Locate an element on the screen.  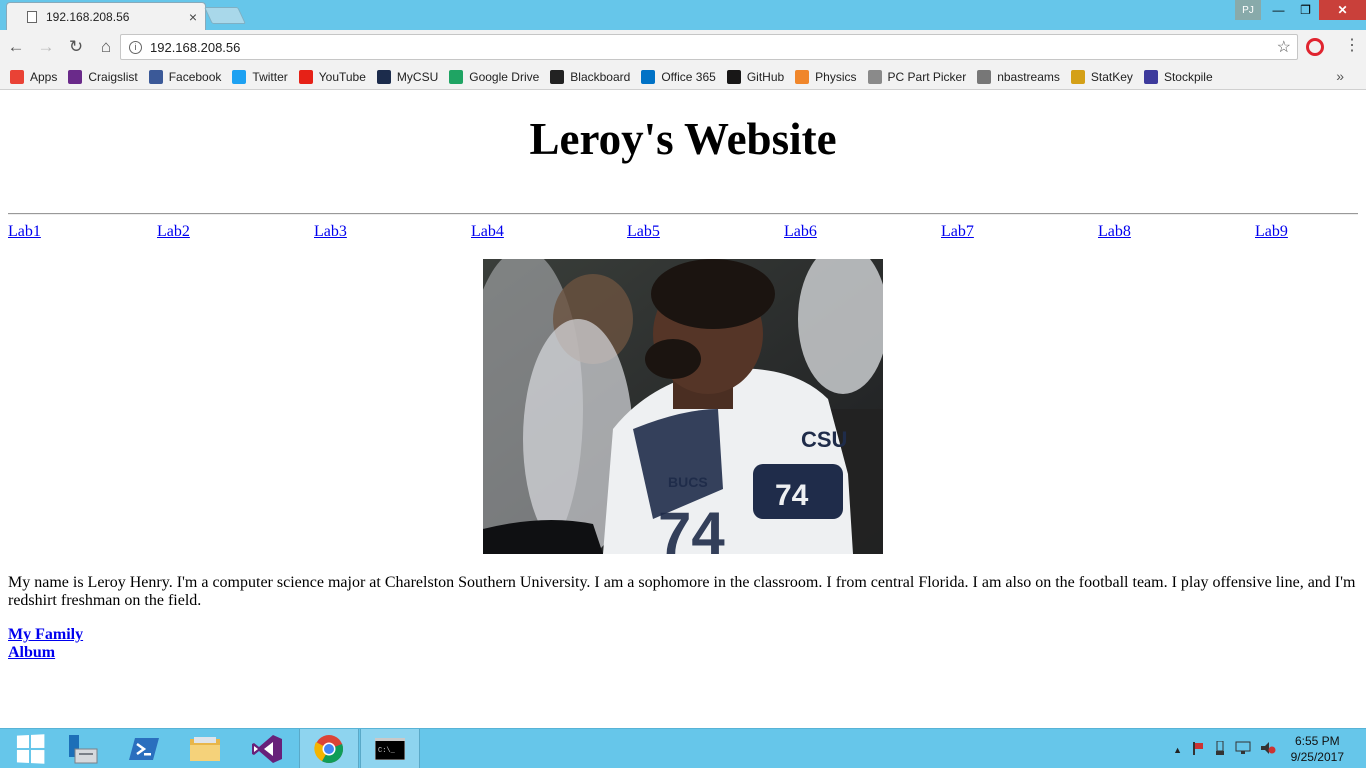
google-drive-icon is located at coordinates (456, 76).